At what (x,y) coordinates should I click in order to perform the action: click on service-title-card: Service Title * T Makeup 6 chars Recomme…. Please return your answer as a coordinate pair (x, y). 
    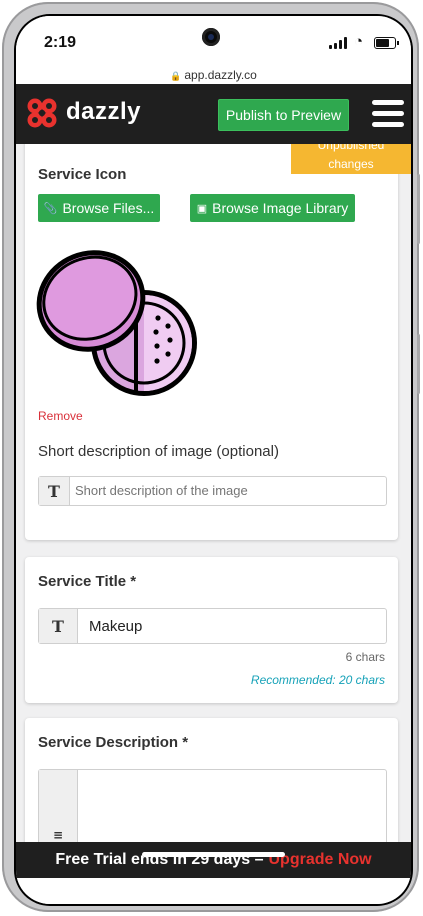
    Looking at the image, I should click on (211, 630).